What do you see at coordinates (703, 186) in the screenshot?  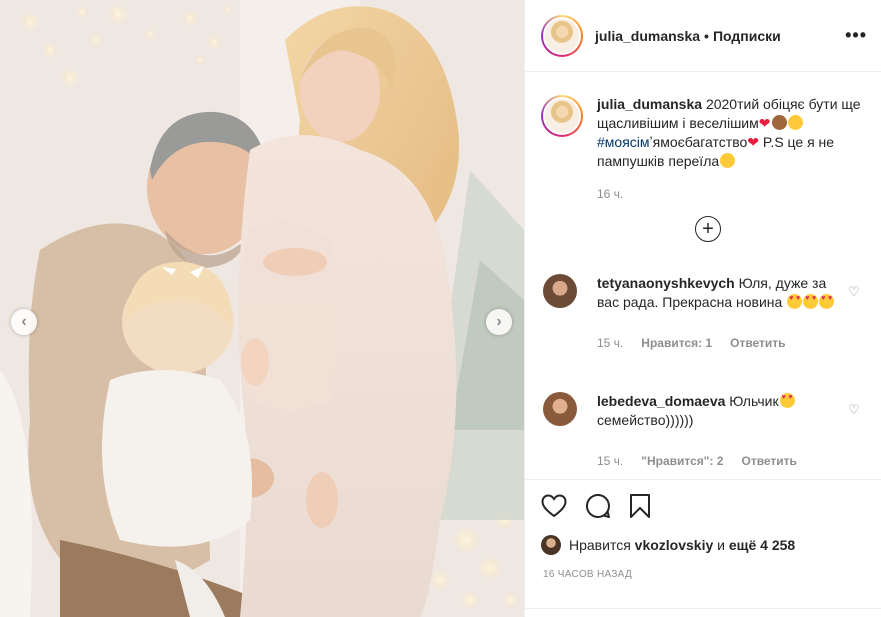 I see `caption-timestamp: 16 ч.` at bounding box center [703, 186].